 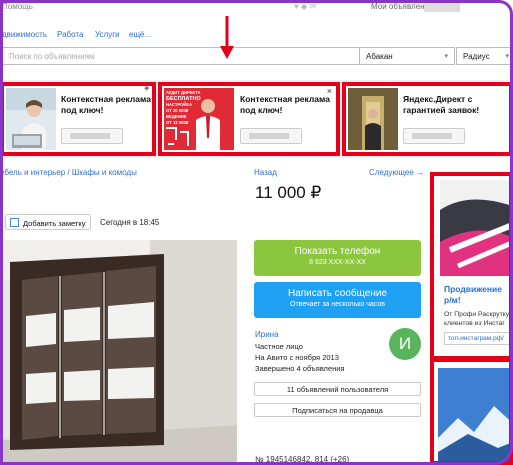 What do you see at coordinates (177, 122) in the screenshot?
I see `banner-line: ОТ 12 000₽` at bounding box center [177, 122].